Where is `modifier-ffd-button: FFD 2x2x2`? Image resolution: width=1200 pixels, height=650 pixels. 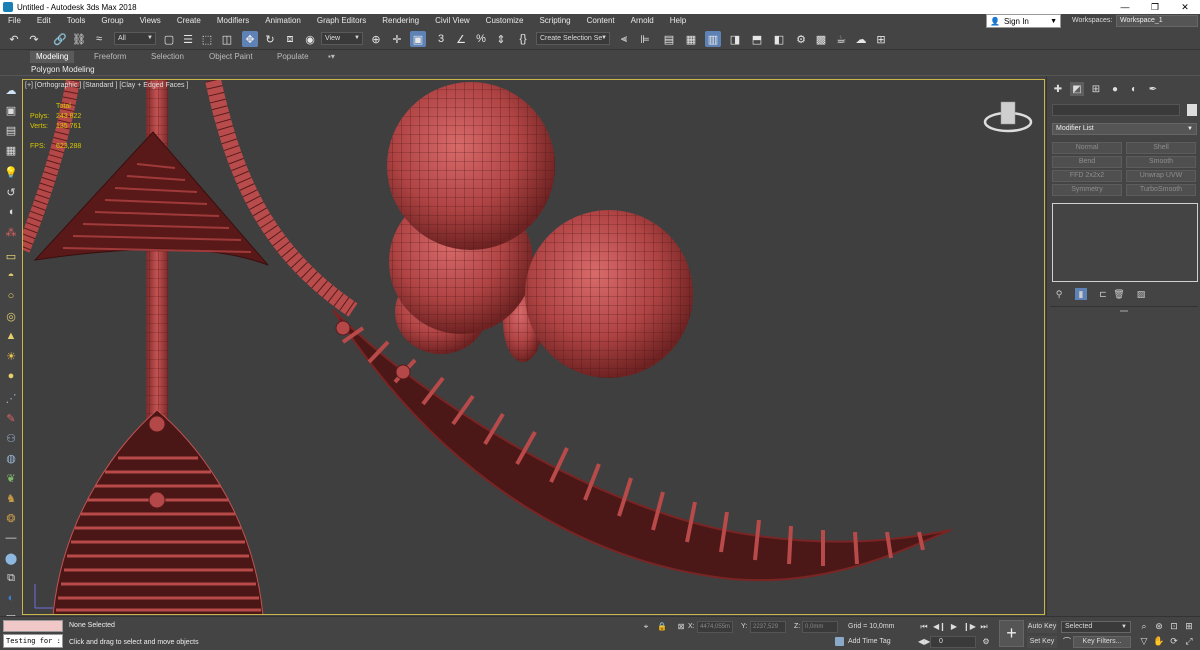
modifier-ffd-button: FFD 2x2x2 is located at coordinates (1087, 176).